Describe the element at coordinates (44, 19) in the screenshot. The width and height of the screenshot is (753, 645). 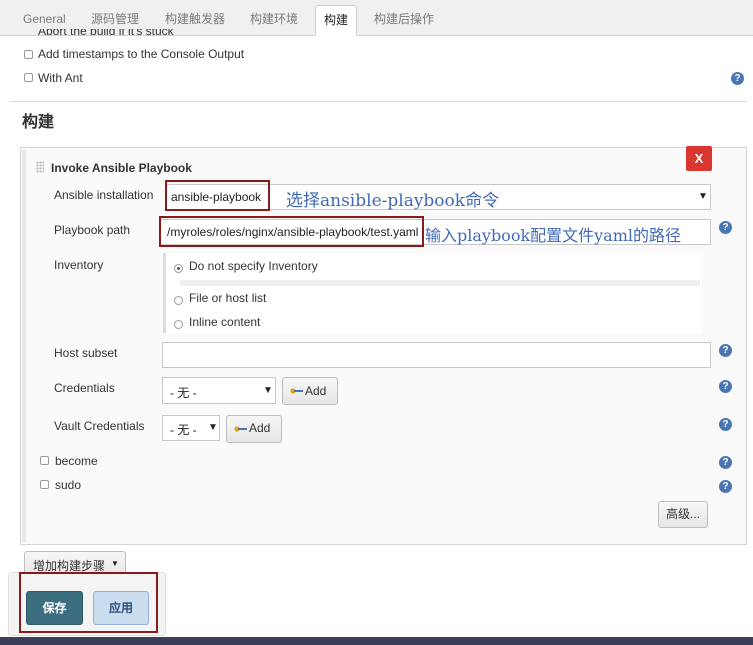
I see `tab-general: General` at that location.